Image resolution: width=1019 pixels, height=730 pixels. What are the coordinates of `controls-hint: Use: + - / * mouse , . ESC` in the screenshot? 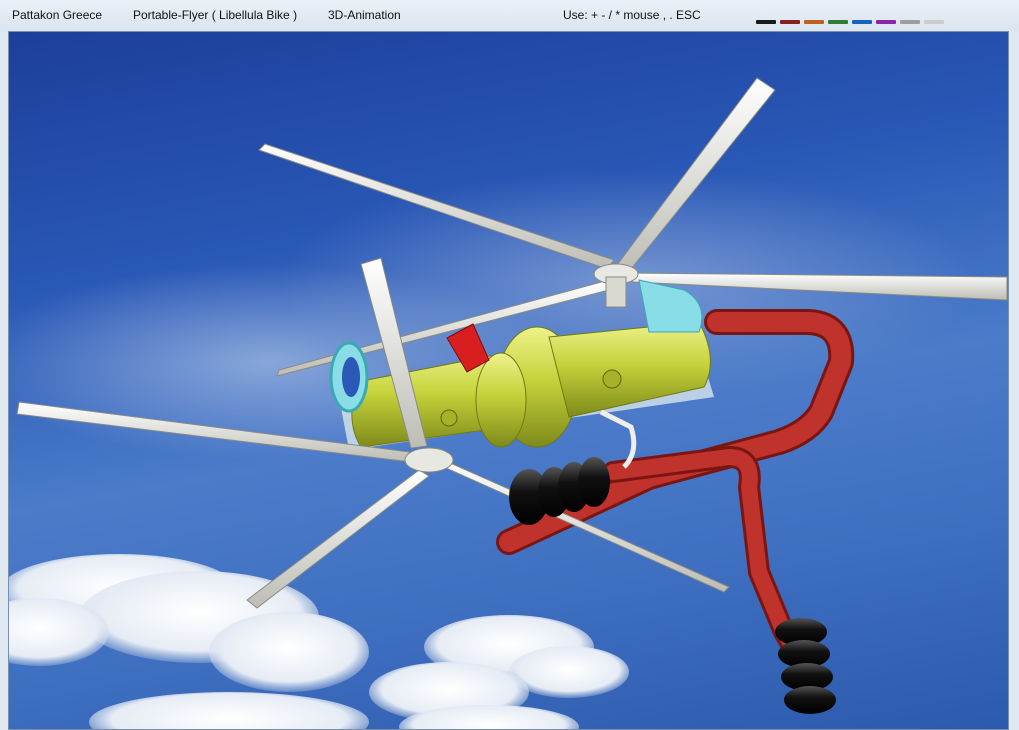 It's located at (632, 15).